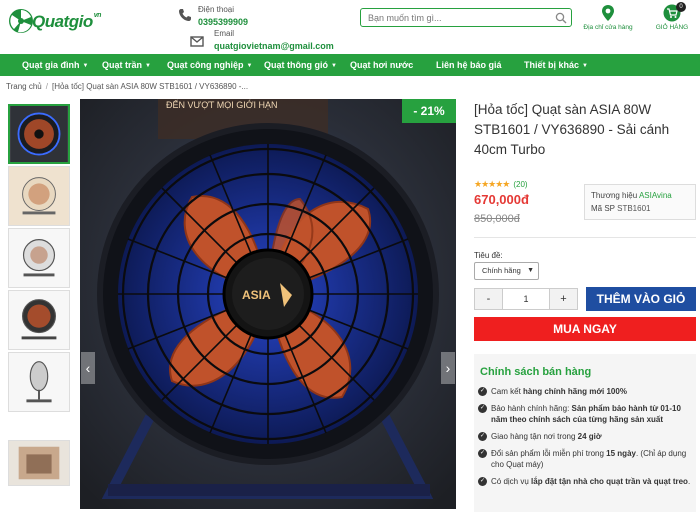 The height and width of the screenshot is (526, 700). Describe the element at coordinates (655, 195) in the screenshot. I see `brand-link: ASIAvina` at that location.